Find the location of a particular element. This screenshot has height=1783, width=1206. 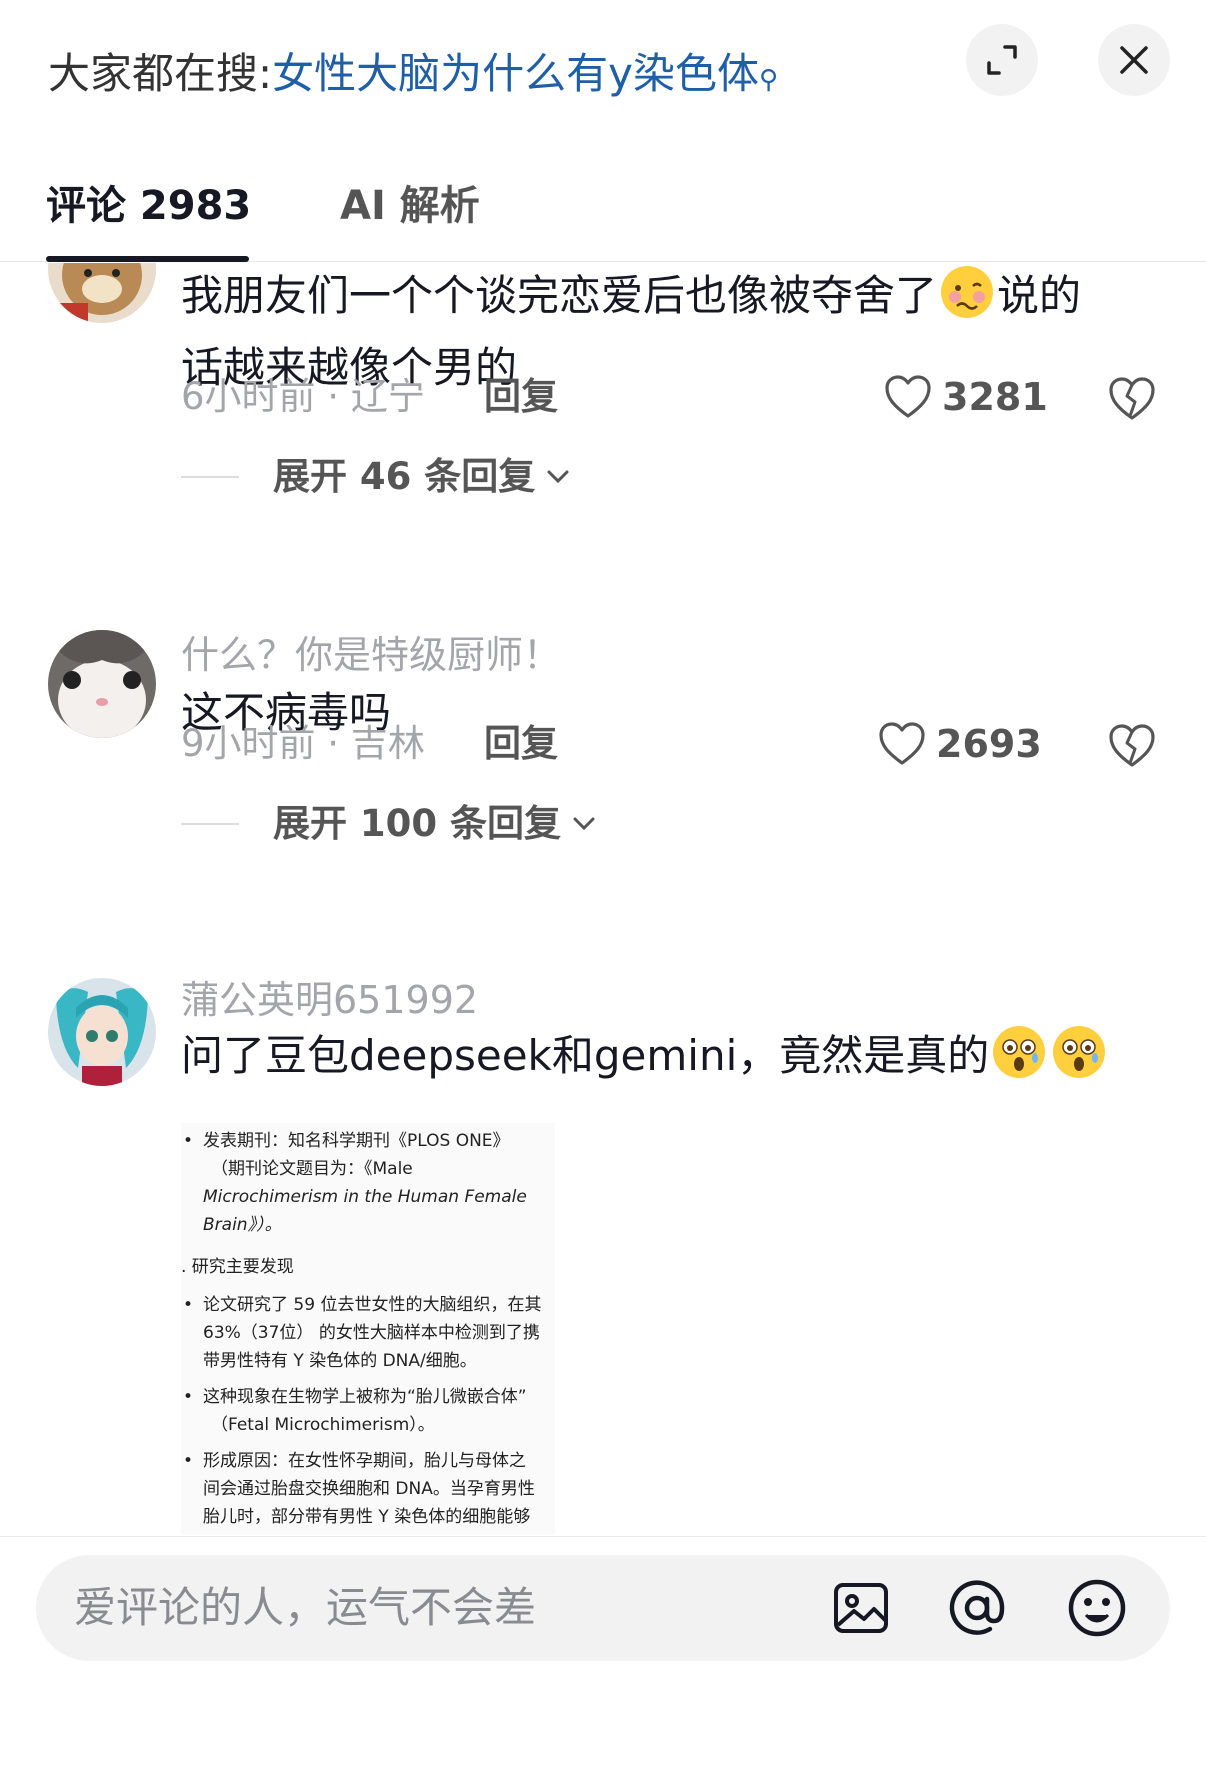

search-icon: ⚲ is located at coordinates (769, 80).